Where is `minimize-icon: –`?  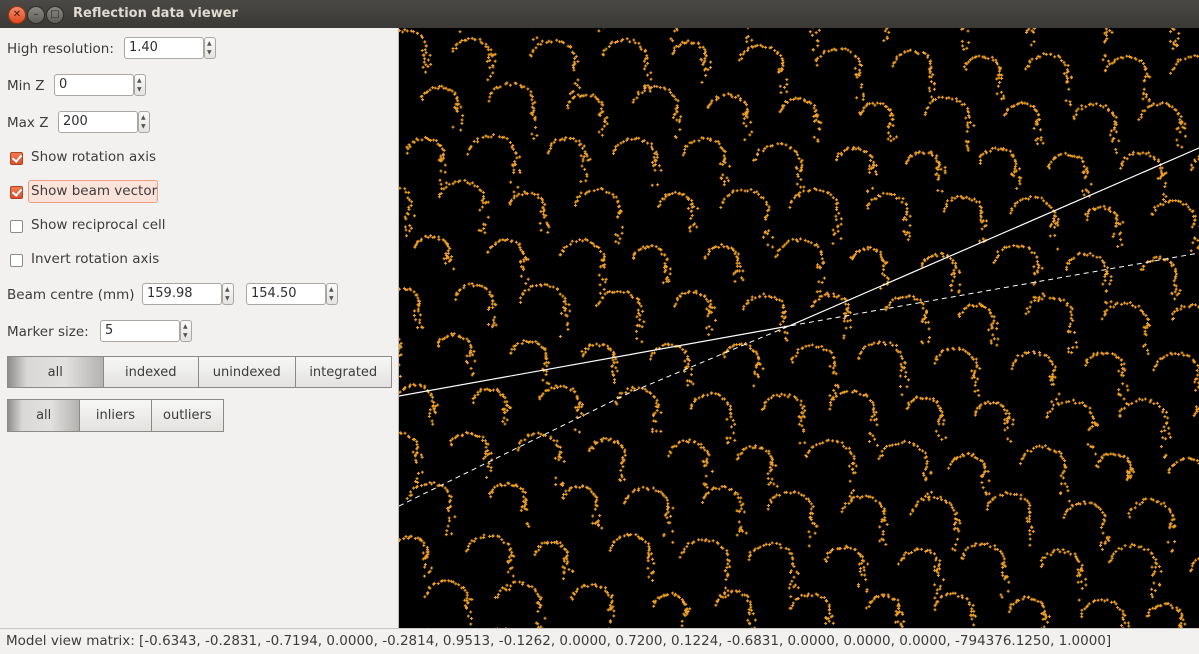 minimize-icon: – is located at coordinates (36, 14).